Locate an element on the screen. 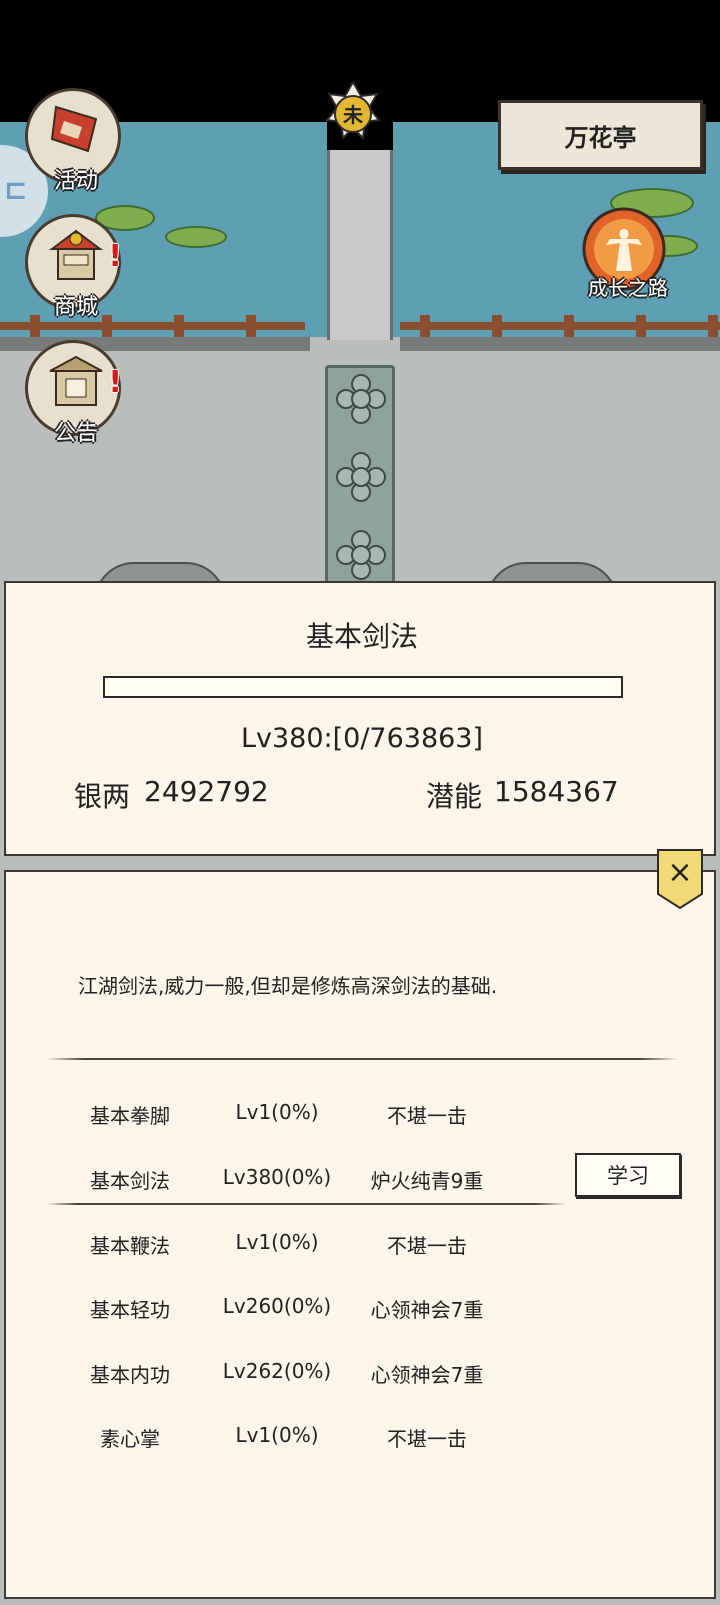 The image size is (720, 1605). close-icon: × is located at coordinates (679, 872).